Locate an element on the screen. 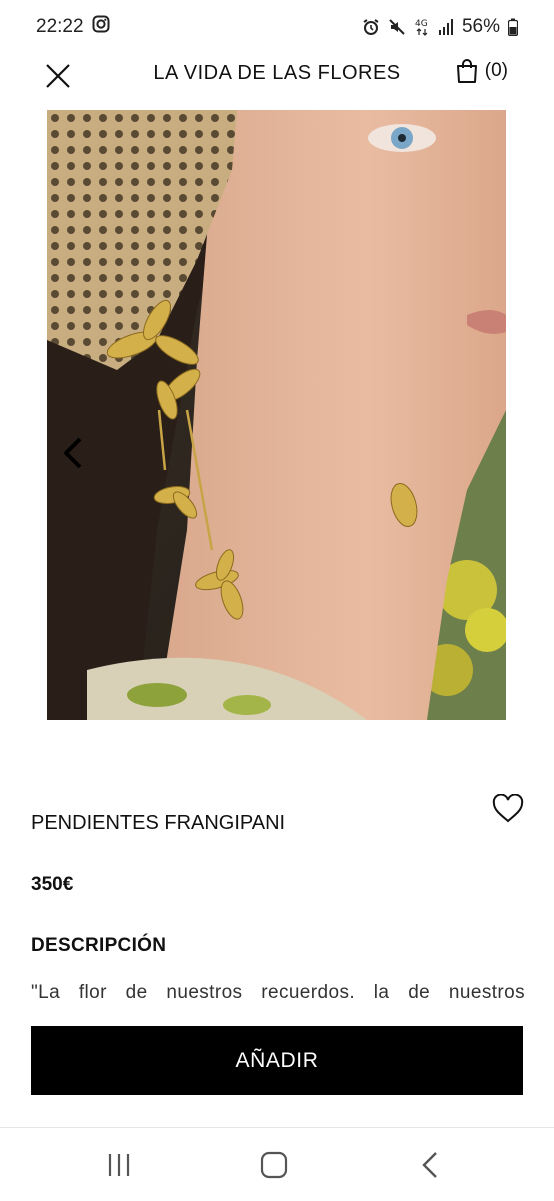  status-left: 22:22 is located at coordinates (73, 27).